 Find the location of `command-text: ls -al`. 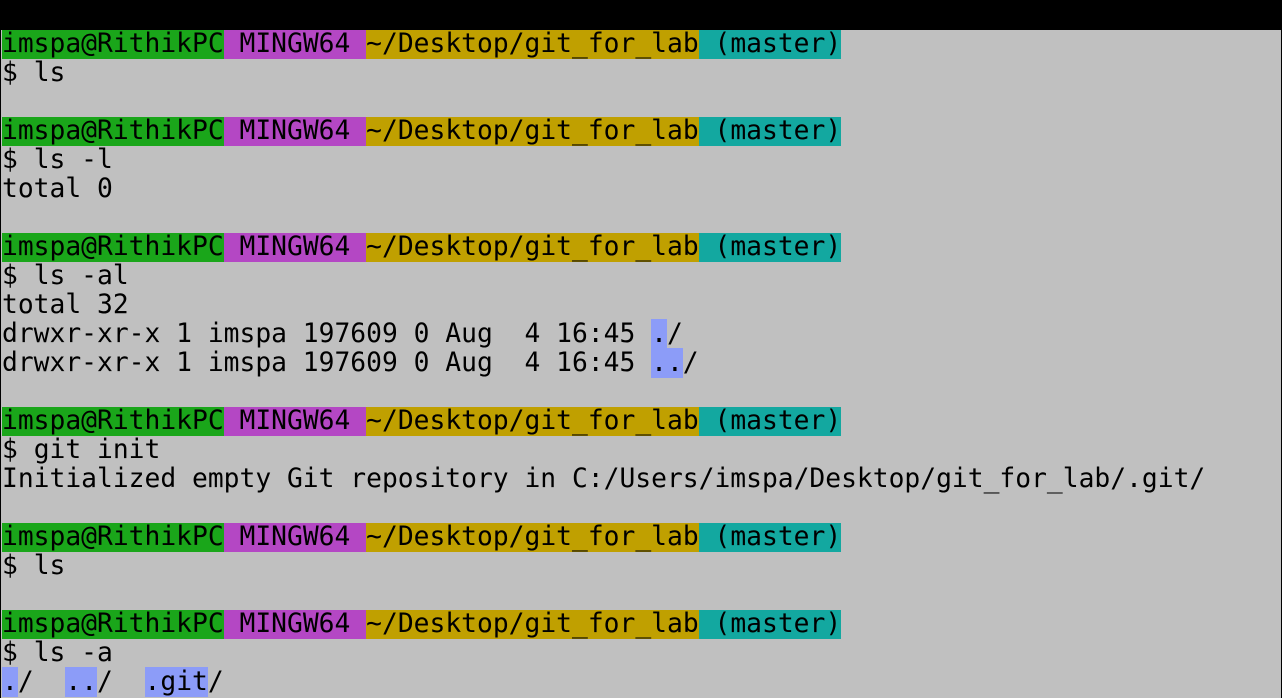

command-text: ls -al is located at coordinates (81, 276).